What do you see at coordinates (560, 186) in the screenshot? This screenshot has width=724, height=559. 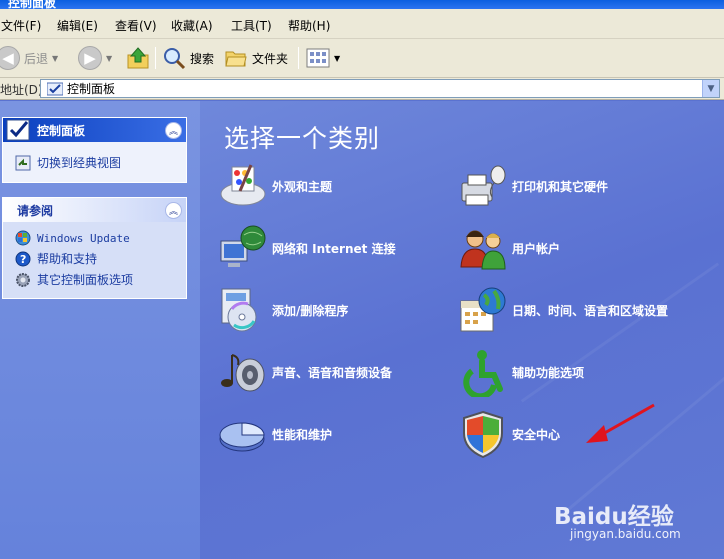 I see `category-label: 打印机和其它硬件` at bounding box center [560, 186].